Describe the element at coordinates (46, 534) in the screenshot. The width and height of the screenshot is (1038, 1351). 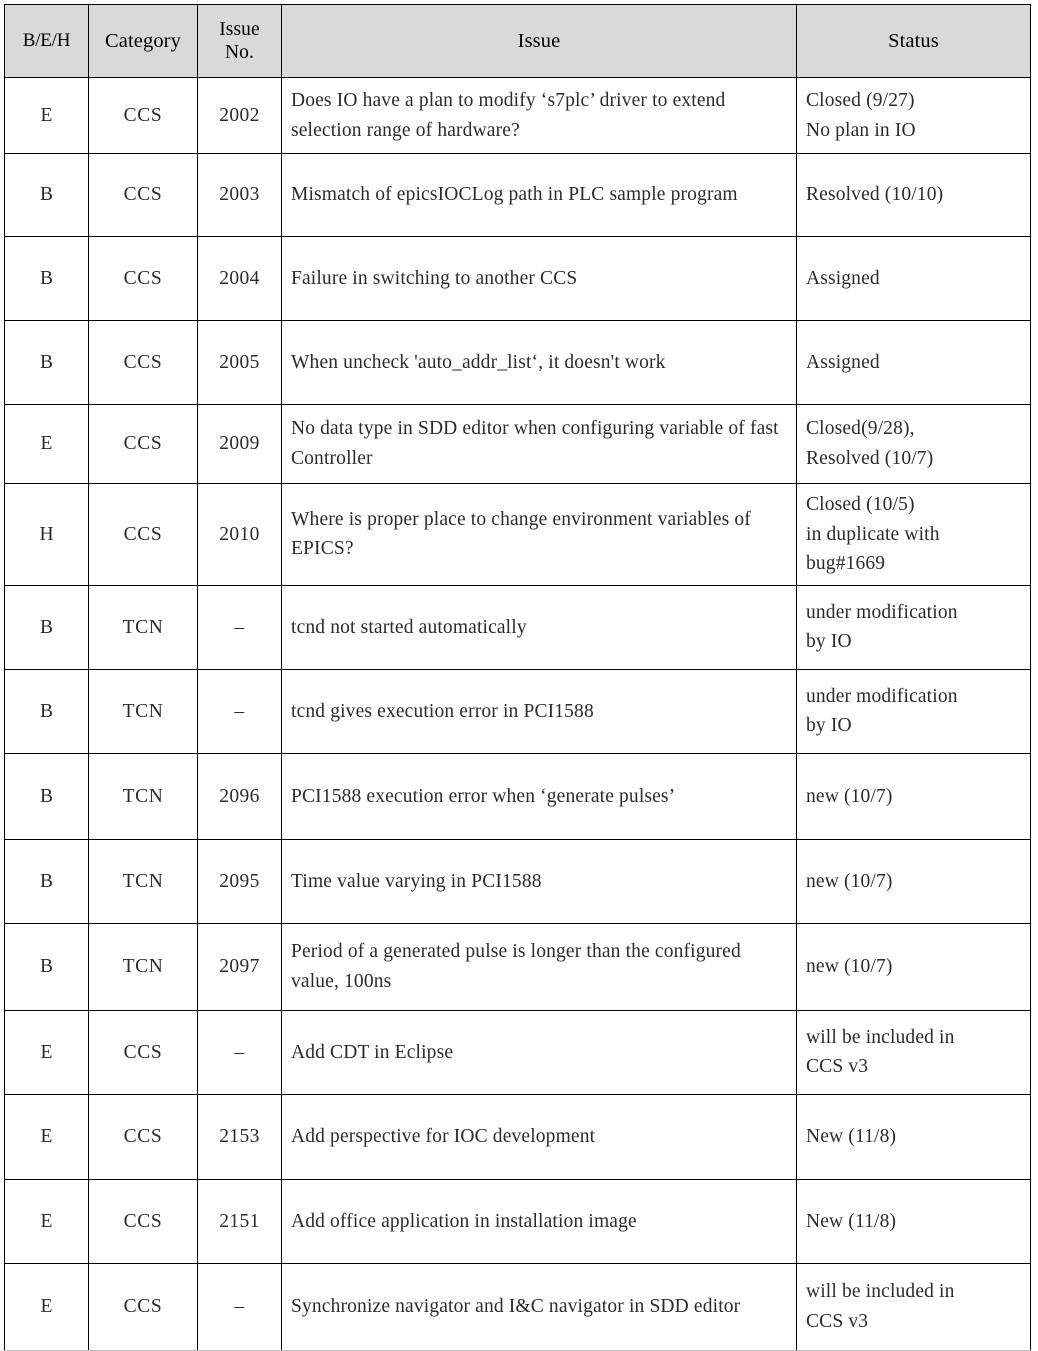
I see `cell-beh: H` at that location.